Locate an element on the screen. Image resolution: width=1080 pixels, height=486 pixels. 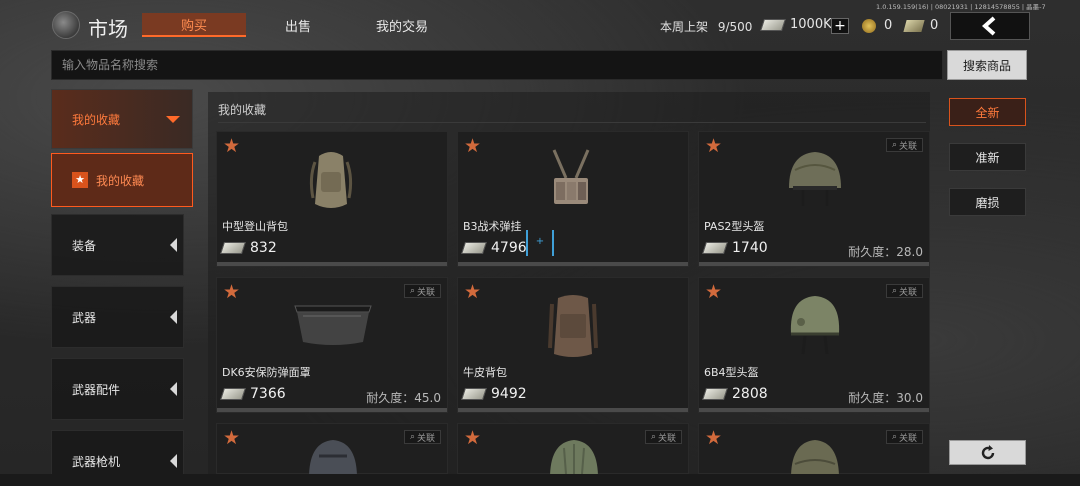
backpack-icon is located at coordinates (331, 180).